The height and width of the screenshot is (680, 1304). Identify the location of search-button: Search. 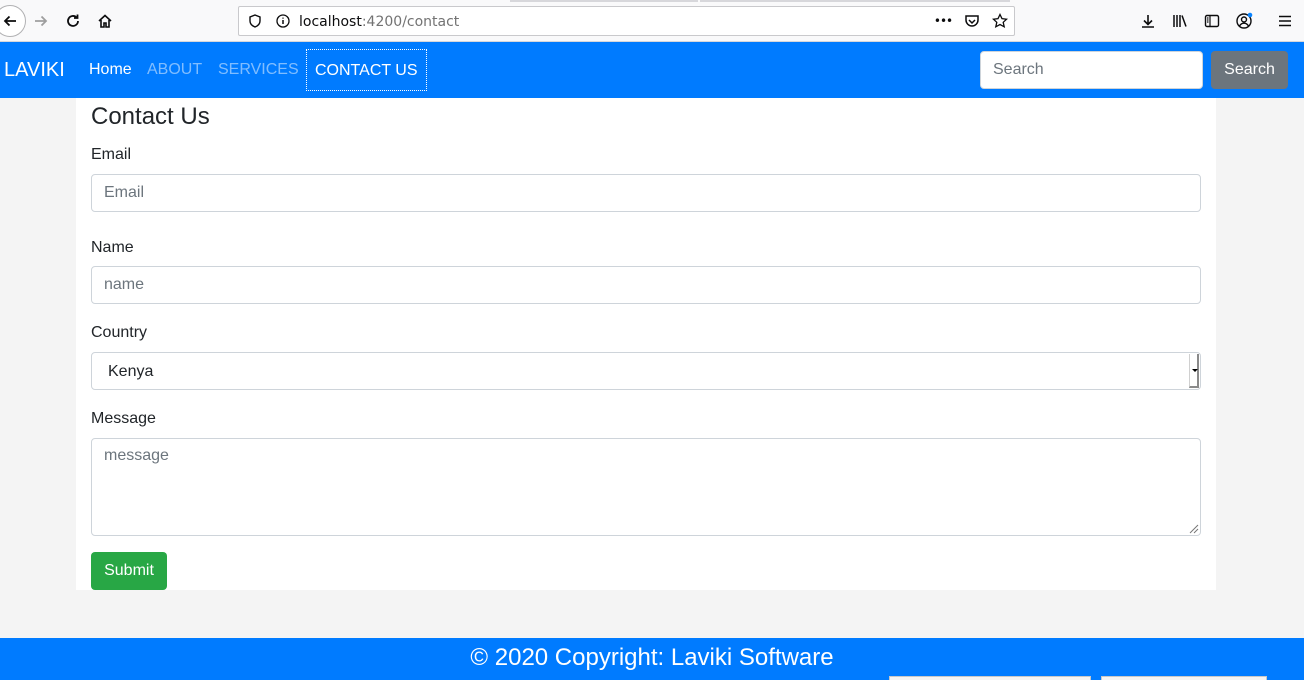
(1249, 70).